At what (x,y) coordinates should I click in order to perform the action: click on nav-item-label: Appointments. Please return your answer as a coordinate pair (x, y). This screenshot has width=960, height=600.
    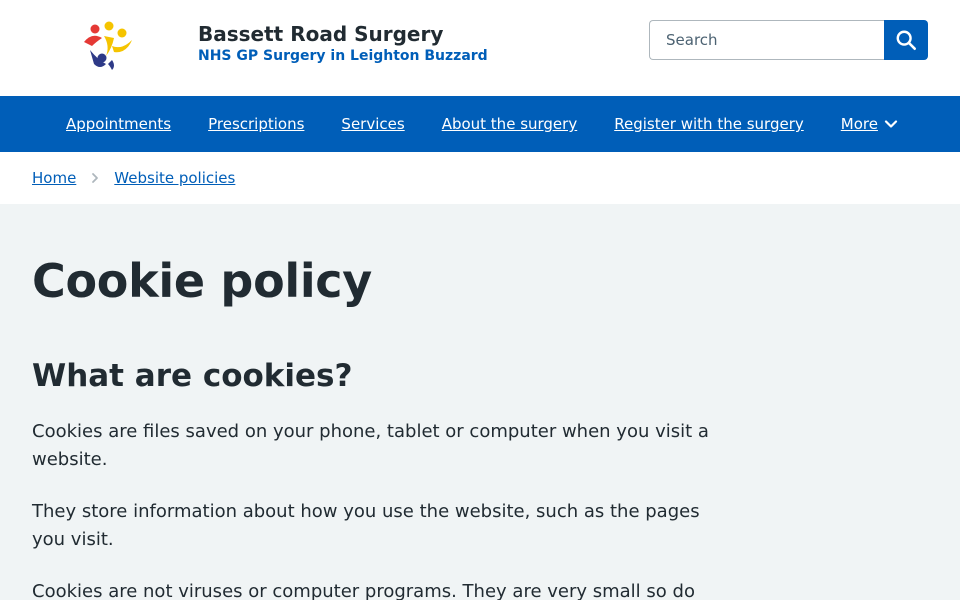
    Looking at the image, I should click on (119, 124).